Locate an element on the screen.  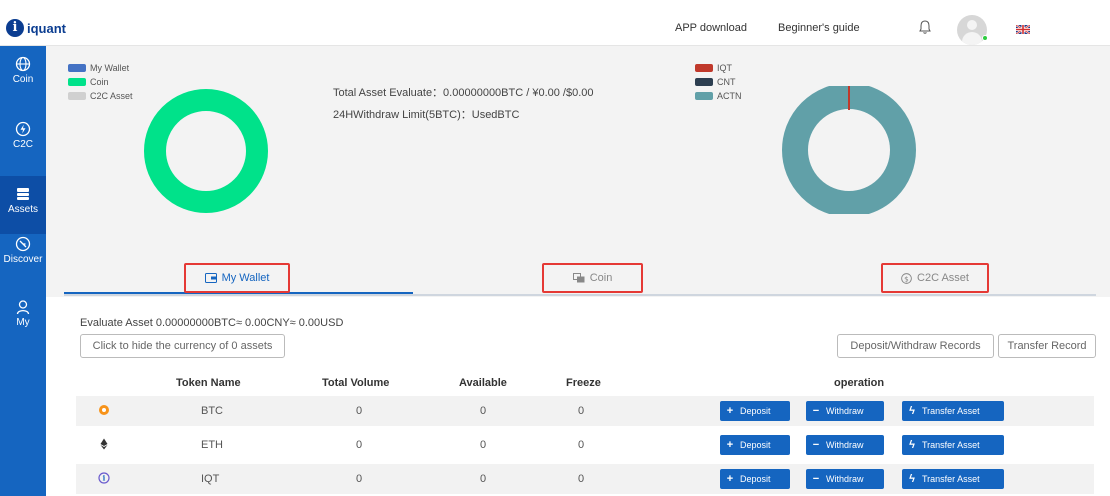
logo-icon: i is located at coordinates (15, 28).